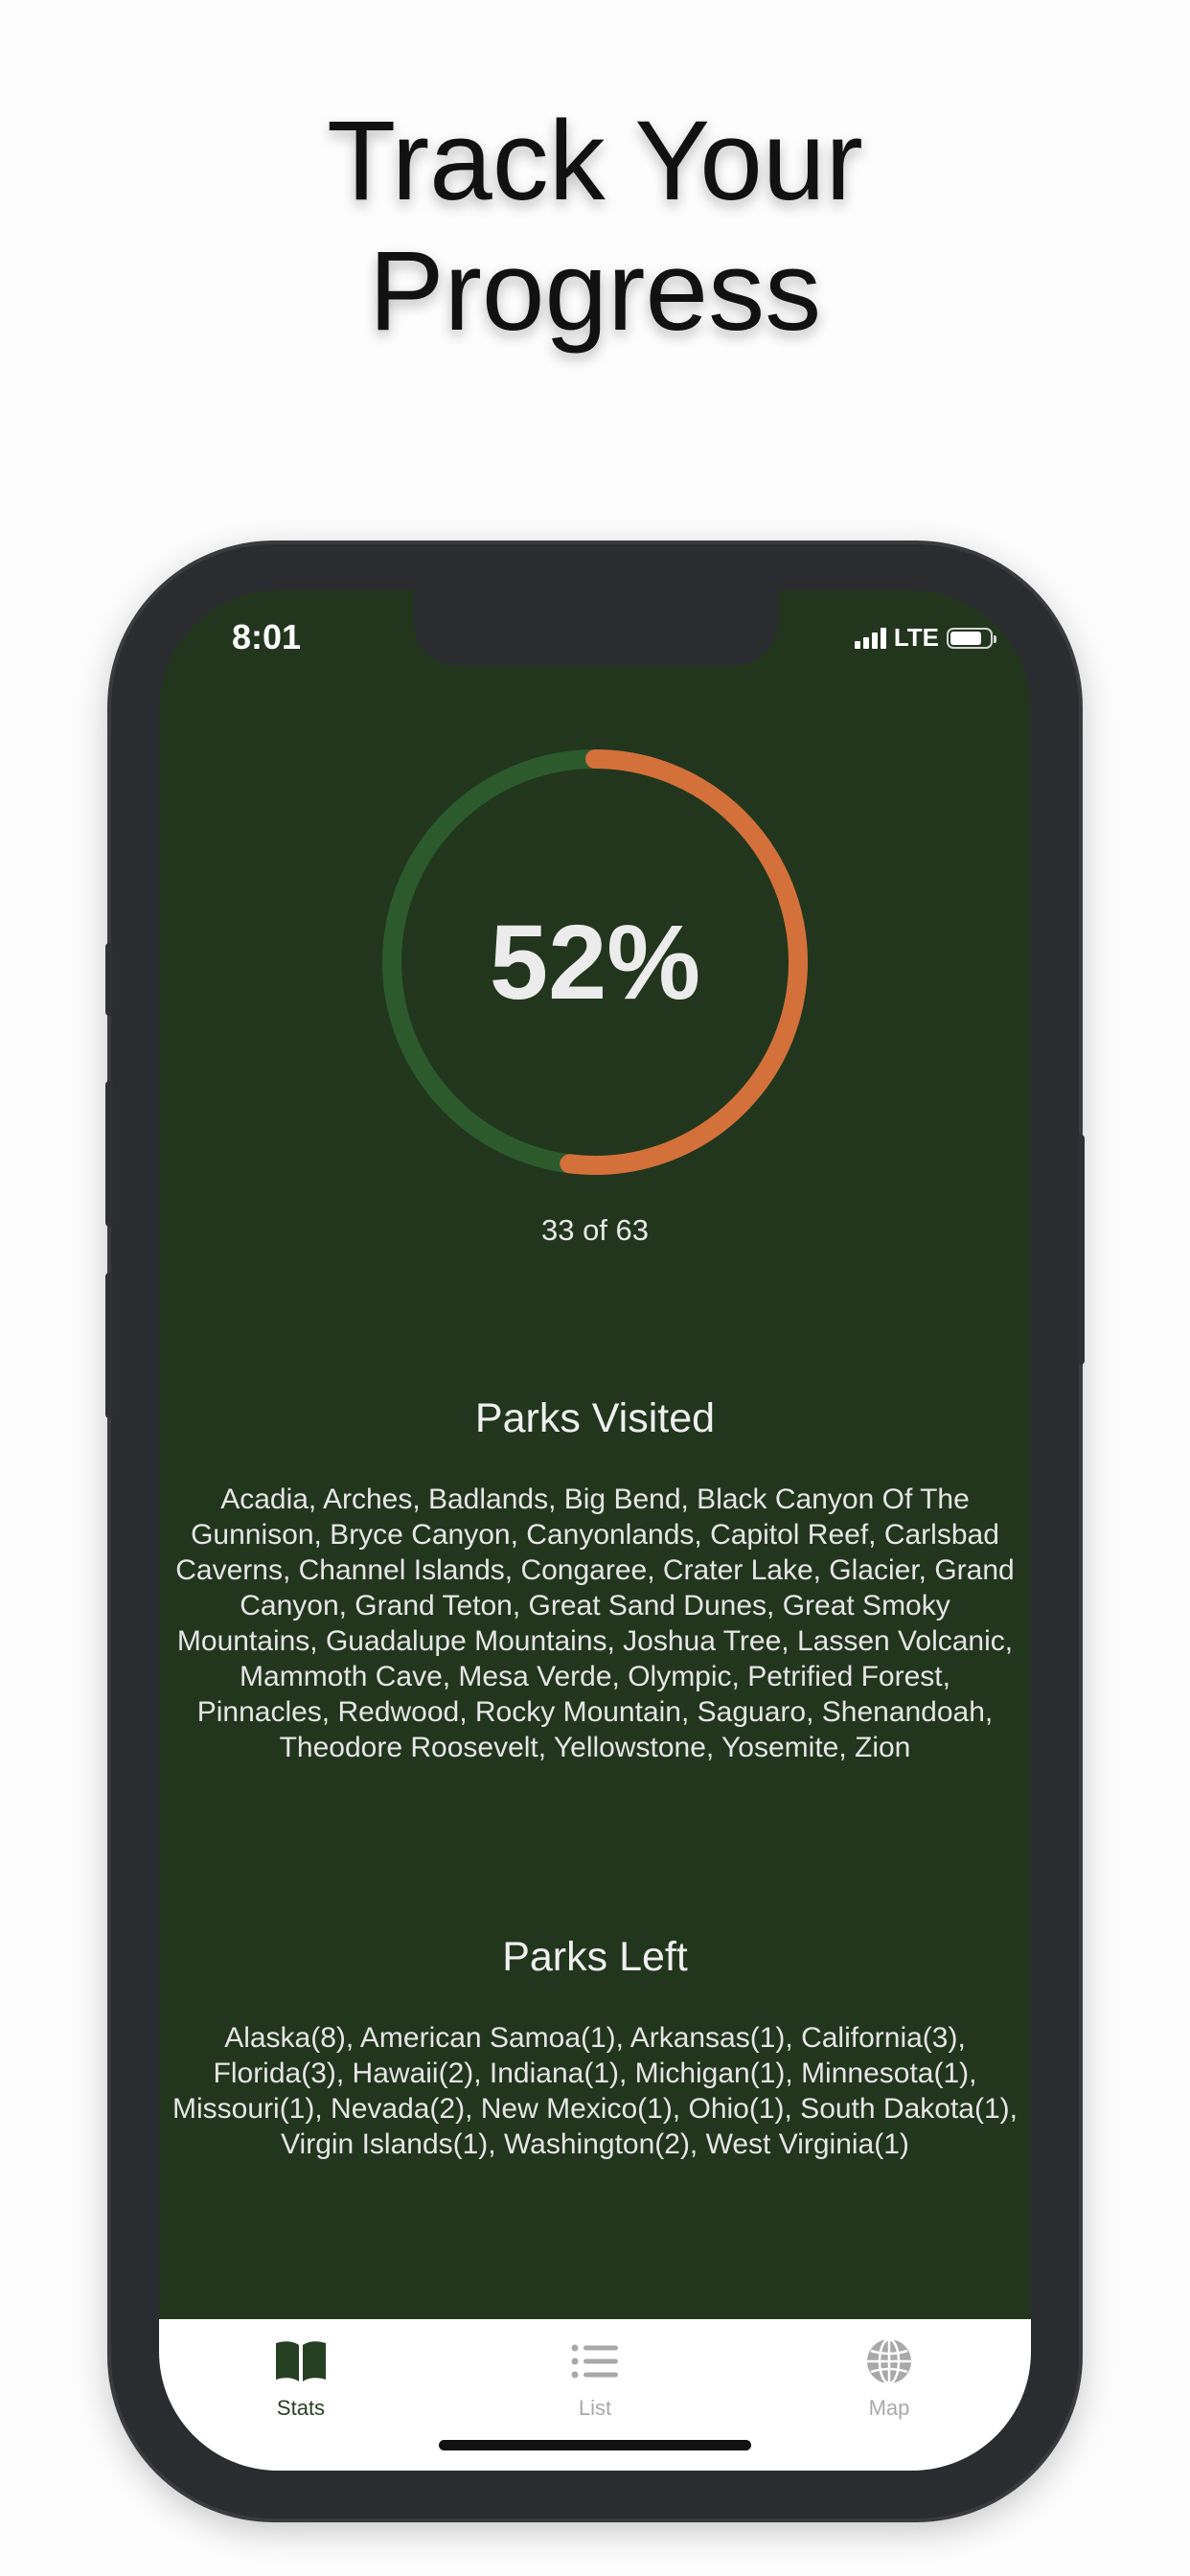 This screenshot has width=1190, height=2576. I want to click on progress-ring: 52%, so click(595, 962).